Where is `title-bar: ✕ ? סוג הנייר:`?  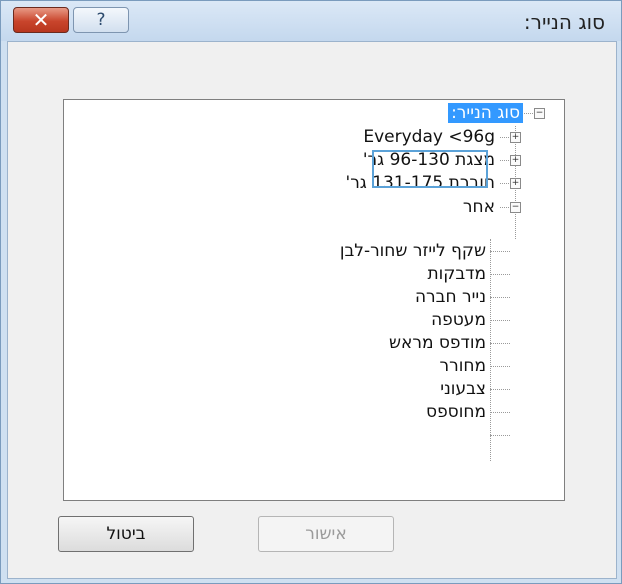 title-bar: ✕ ? סוג הנייר: is located at coordinates (311, 21).